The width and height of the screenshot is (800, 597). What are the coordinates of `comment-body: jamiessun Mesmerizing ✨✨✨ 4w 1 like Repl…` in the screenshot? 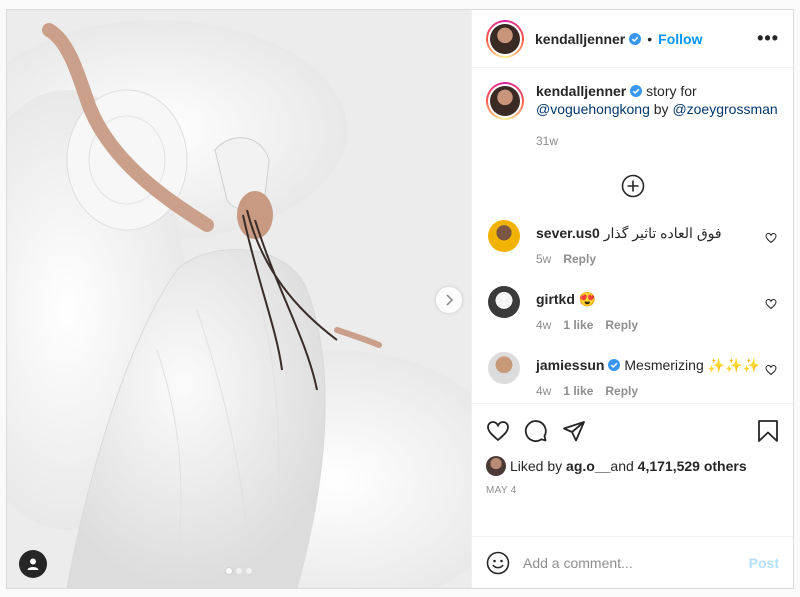 It's located at (648, 377).